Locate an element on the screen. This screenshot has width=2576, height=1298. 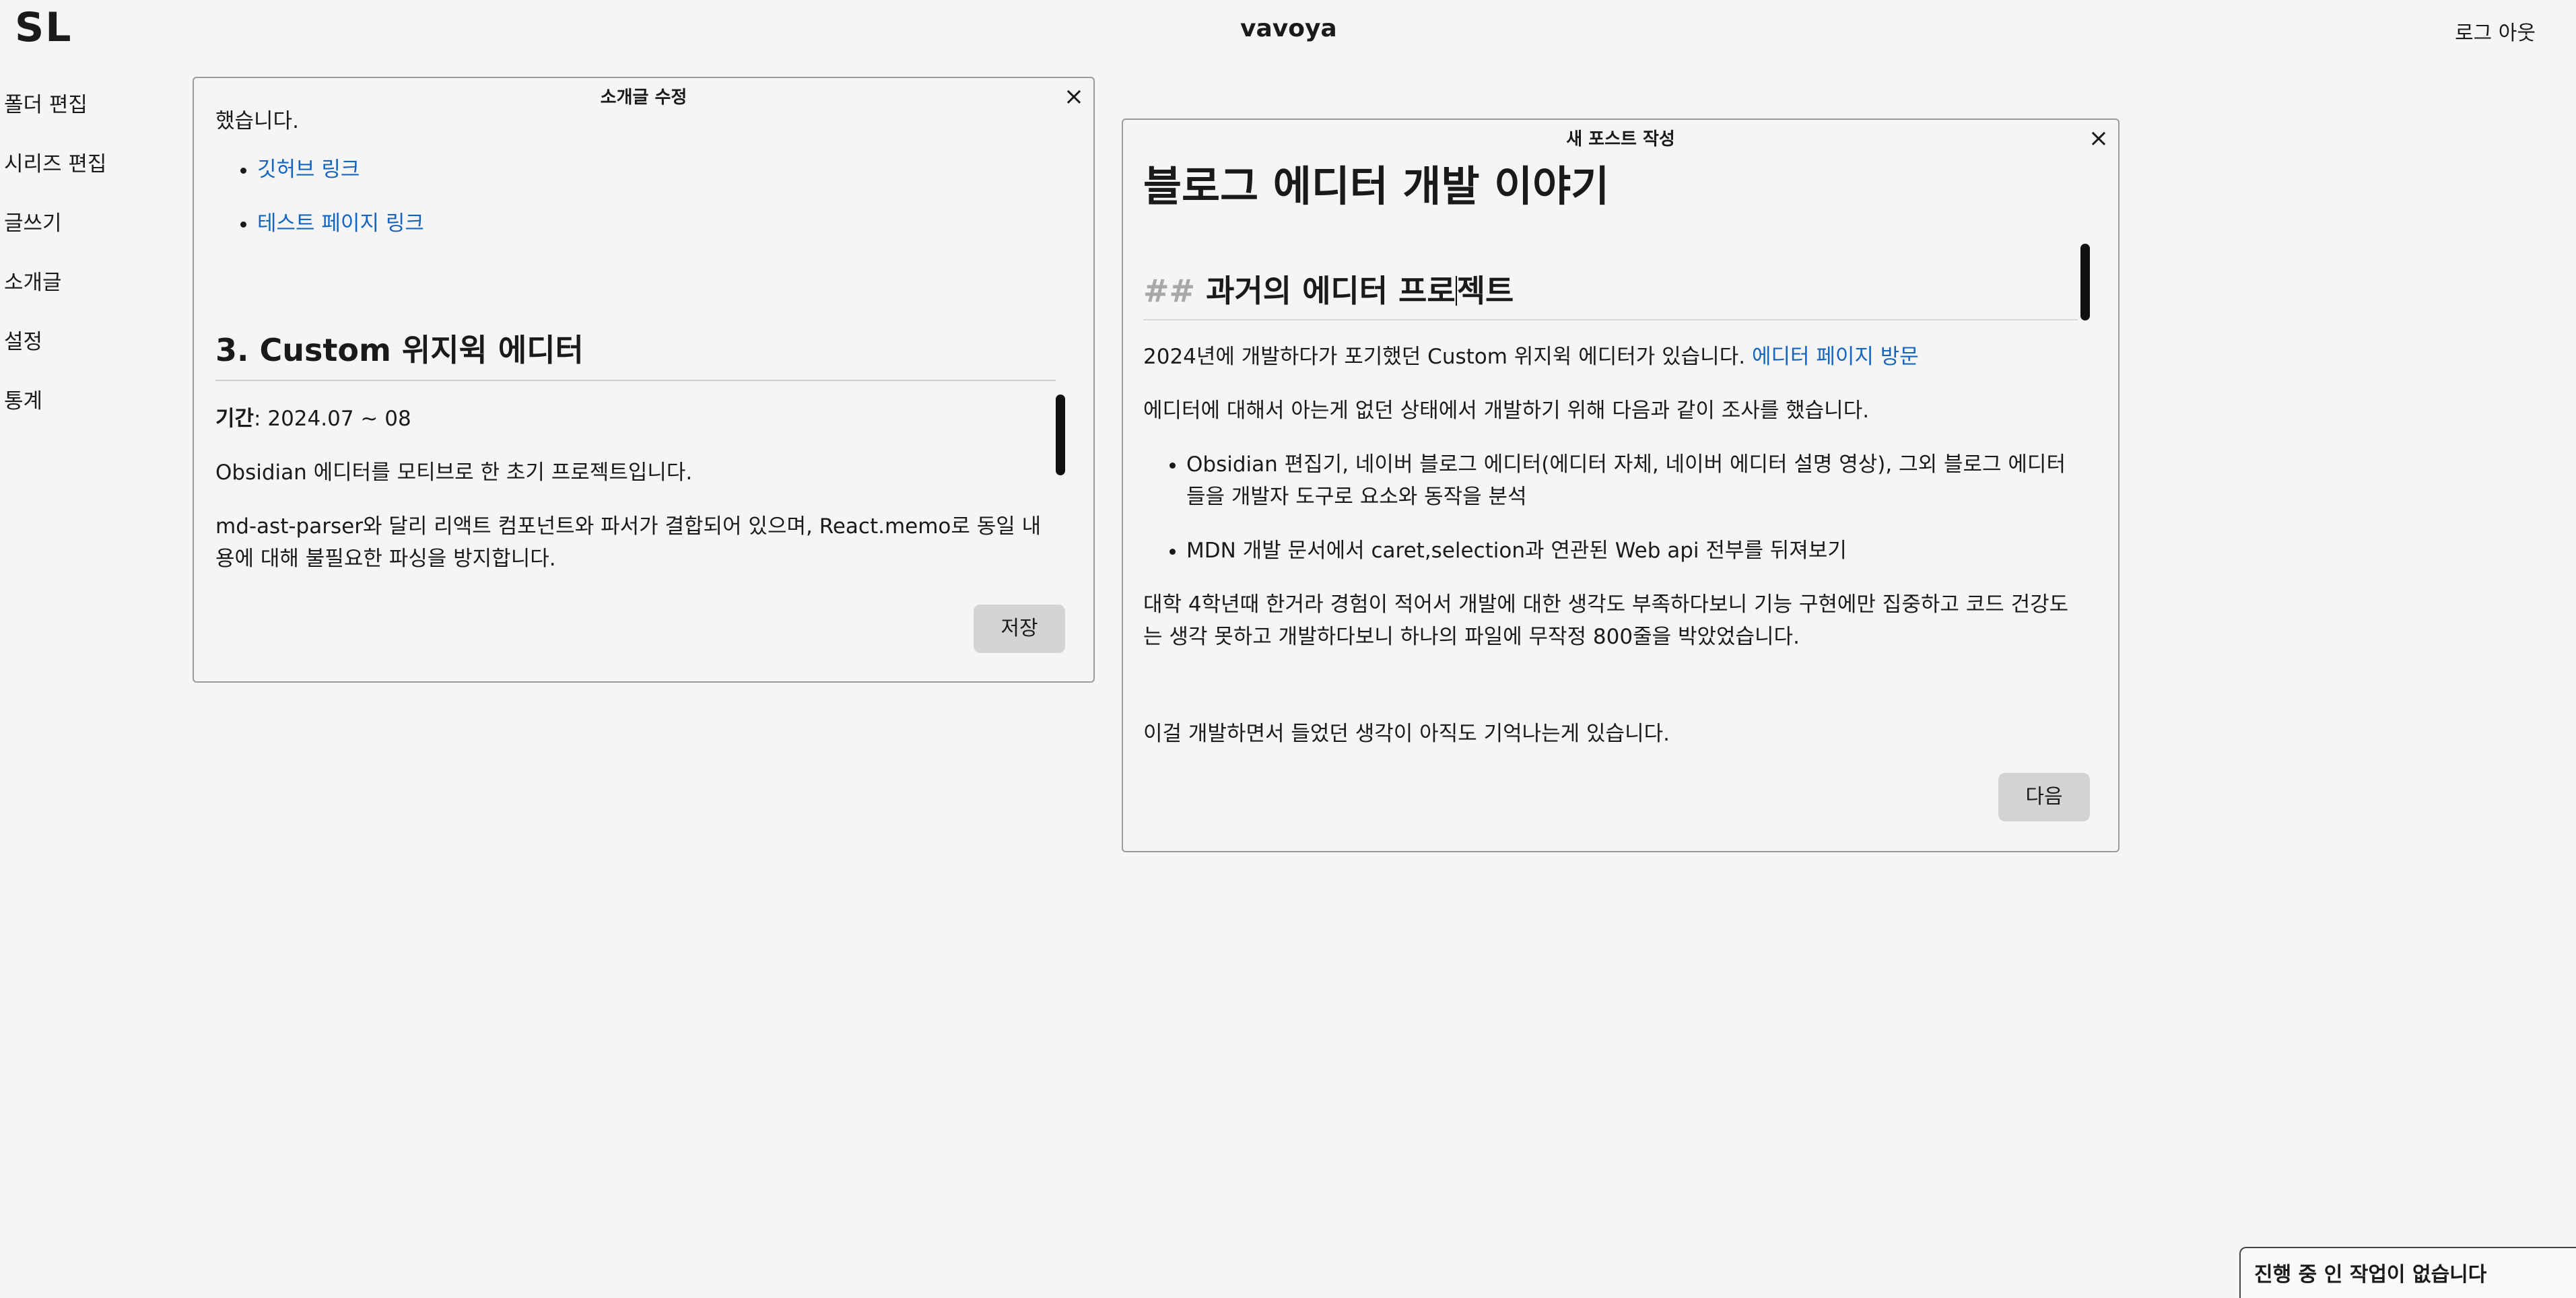
heading-text-b: 젝트 is located at coordinates (1485, 291).